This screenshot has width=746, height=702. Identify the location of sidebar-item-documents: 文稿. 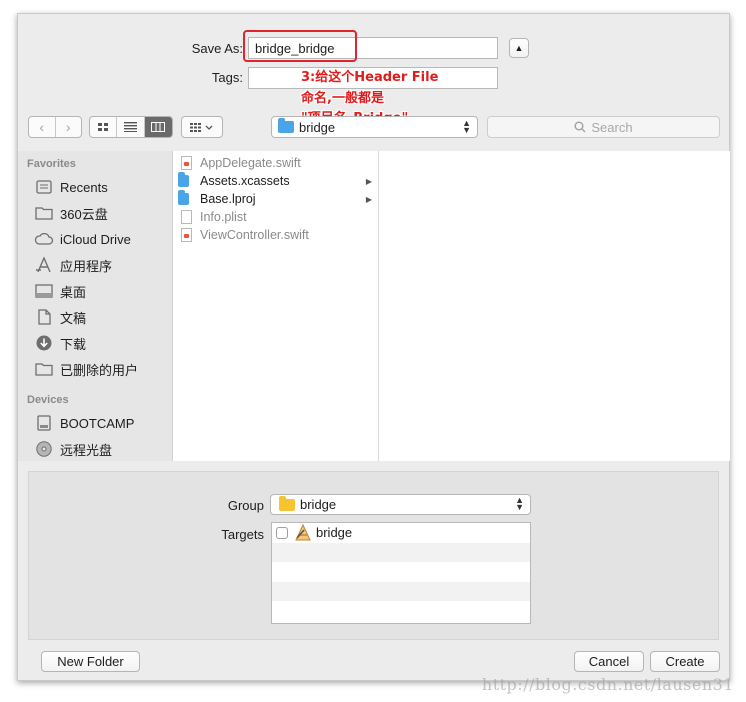
(60, 317).